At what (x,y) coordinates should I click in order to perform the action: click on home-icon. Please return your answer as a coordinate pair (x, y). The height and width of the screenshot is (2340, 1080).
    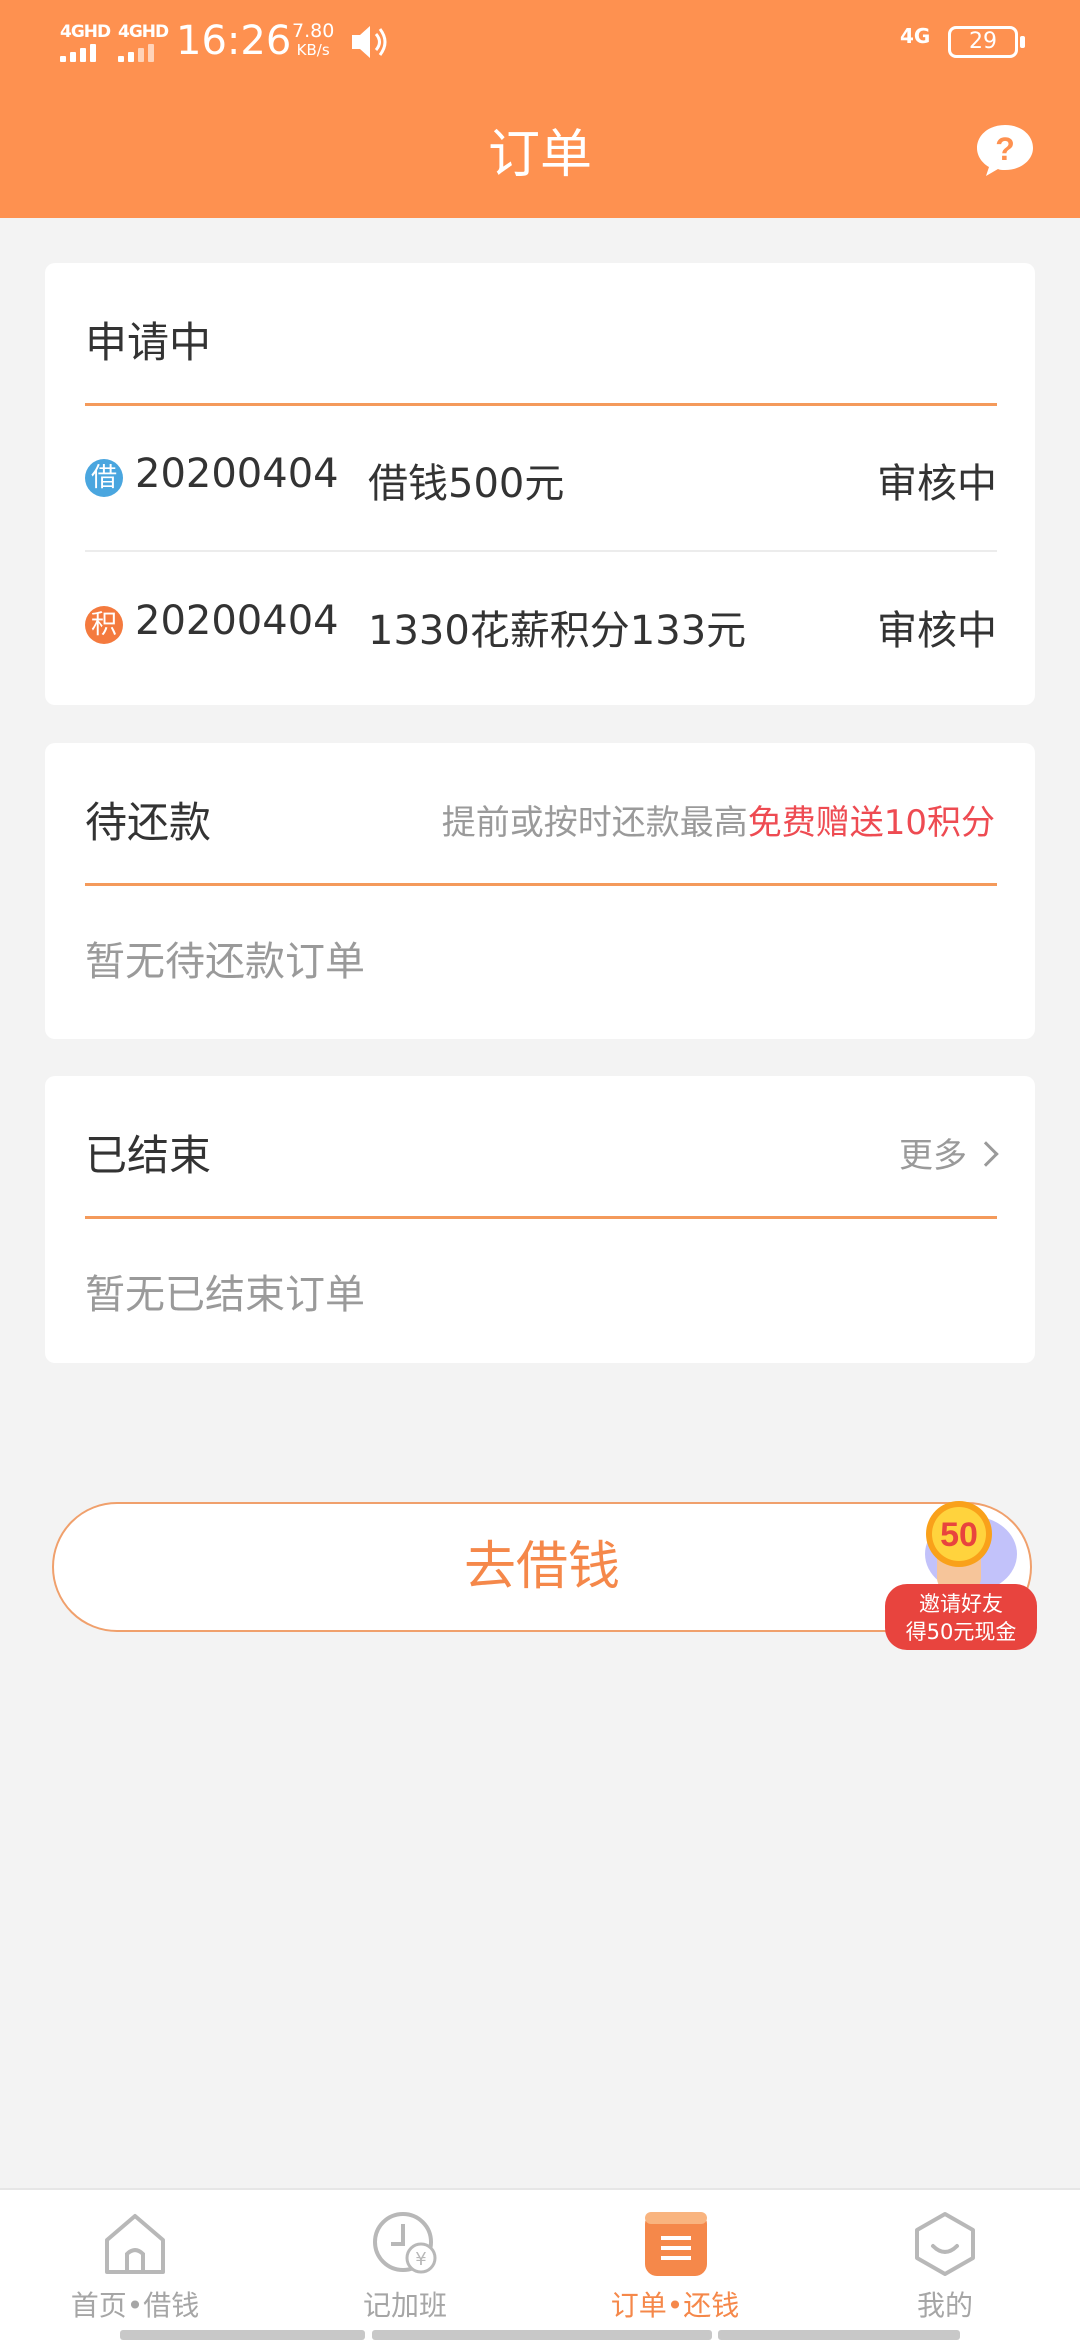
    Looking at the image, I should click on (135, 2244).